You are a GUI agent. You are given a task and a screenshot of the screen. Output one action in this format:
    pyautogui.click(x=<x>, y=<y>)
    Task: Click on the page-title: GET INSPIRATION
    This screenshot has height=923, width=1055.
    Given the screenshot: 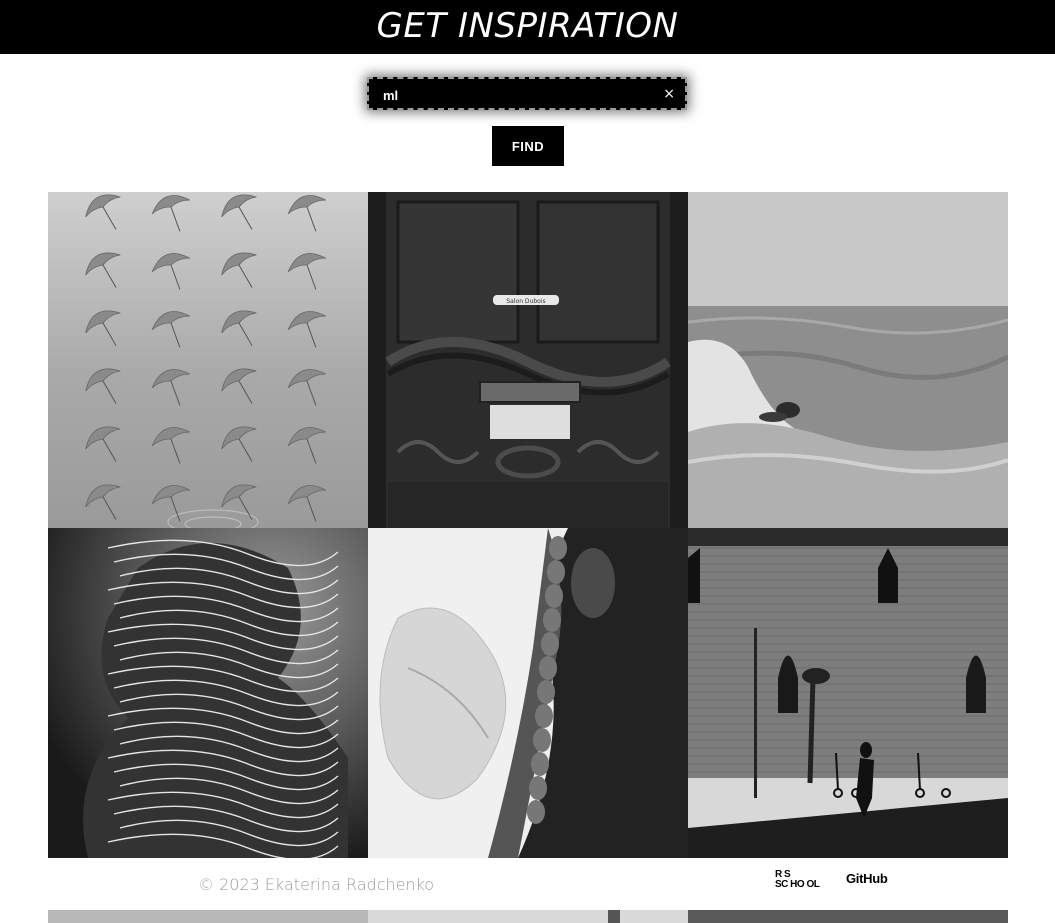 What is the action you would take?
    pyautogui.click(x=527, y=26)
    